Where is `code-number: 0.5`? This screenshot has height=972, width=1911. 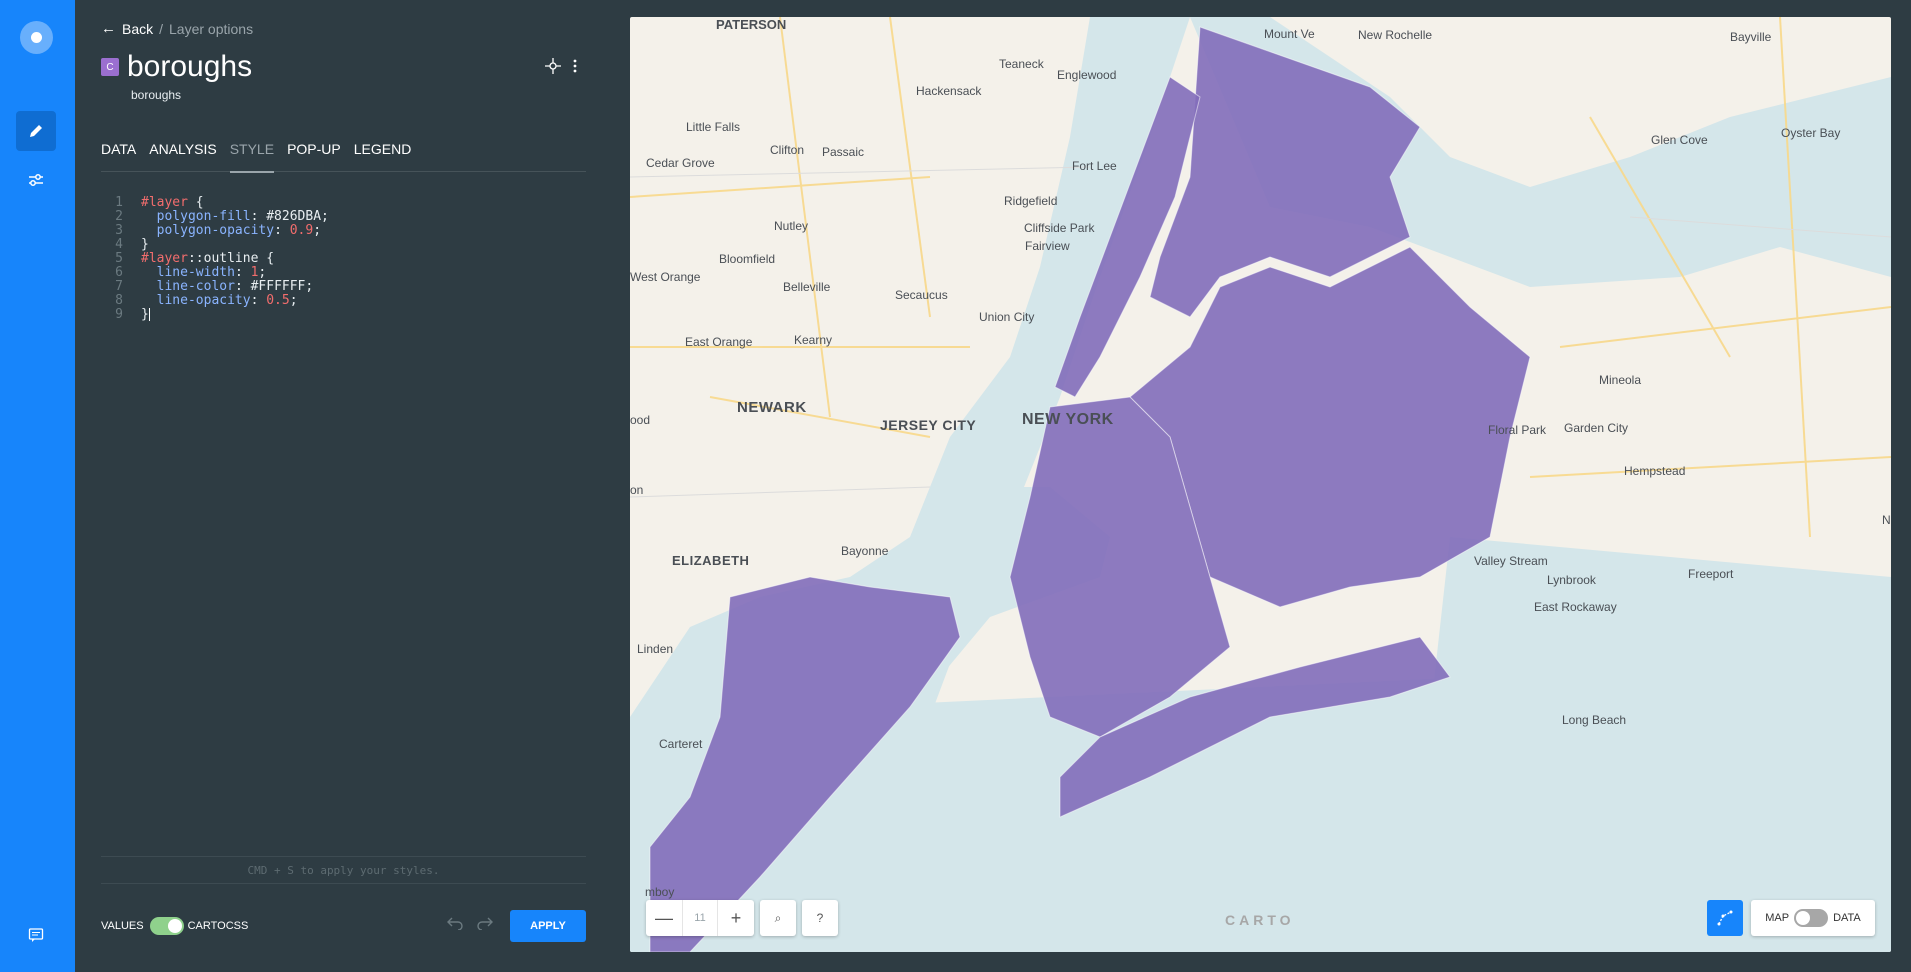
code-number: 0.5 is located at coordinates (278, 300).